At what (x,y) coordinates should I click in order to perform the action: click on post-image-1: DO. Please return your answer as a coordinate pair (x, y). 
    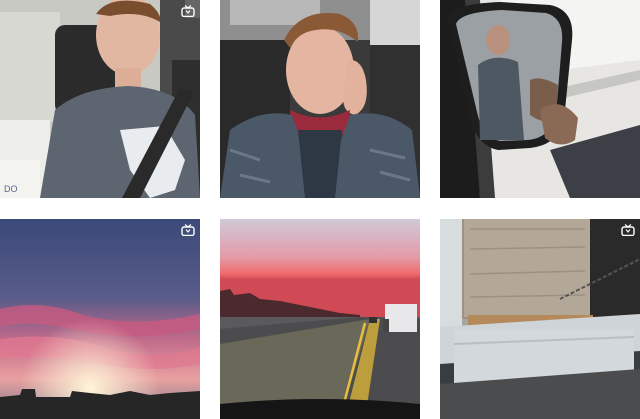
    Looking at the image, I should click on (100, 99).